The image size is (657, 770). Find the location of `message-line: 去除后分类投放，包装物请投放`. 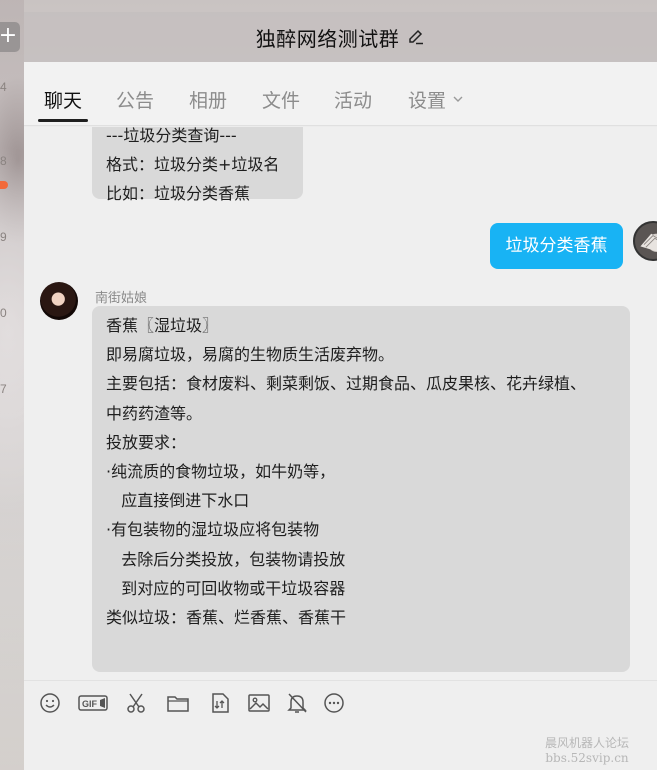

message-line: 去除后分类投放，包装物请投放 is located at coordinates (226, 559).